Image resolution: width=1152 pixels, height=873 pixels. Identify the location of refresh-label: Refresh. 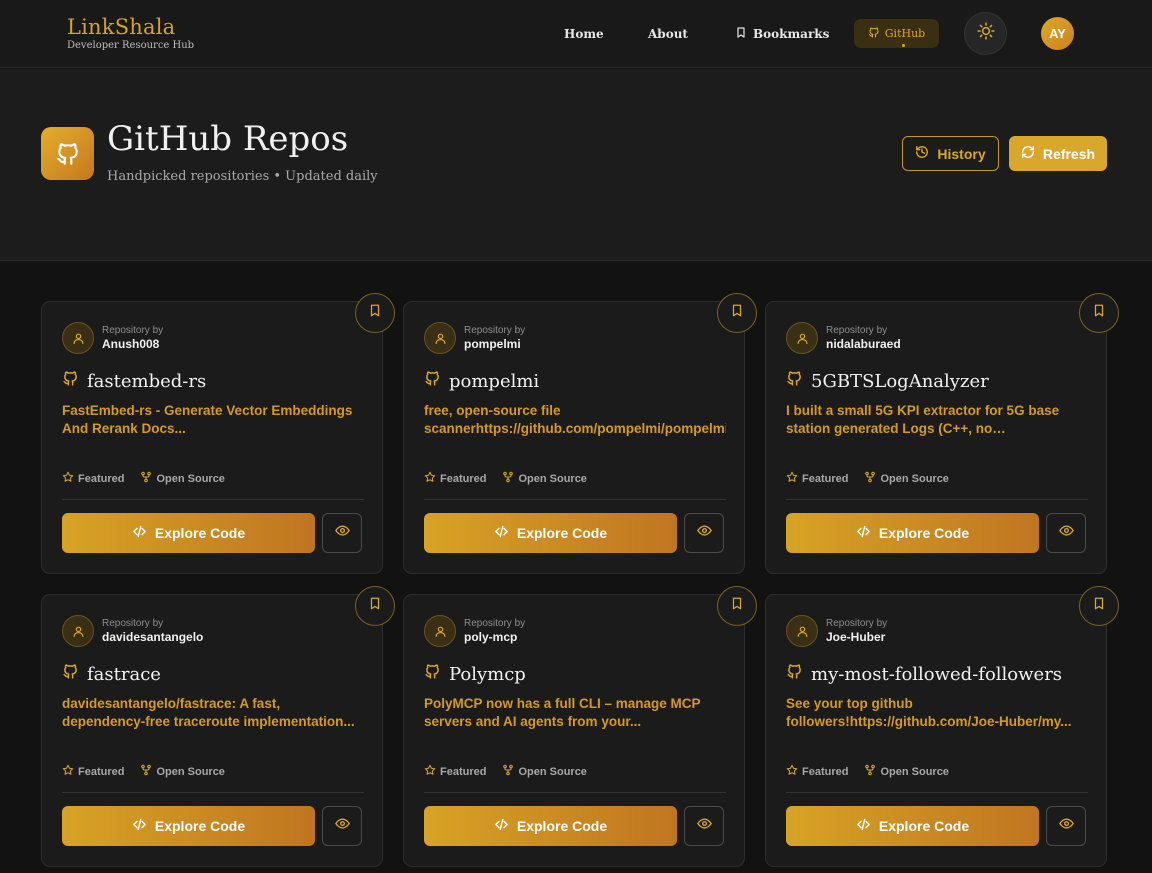
(1069, 153).